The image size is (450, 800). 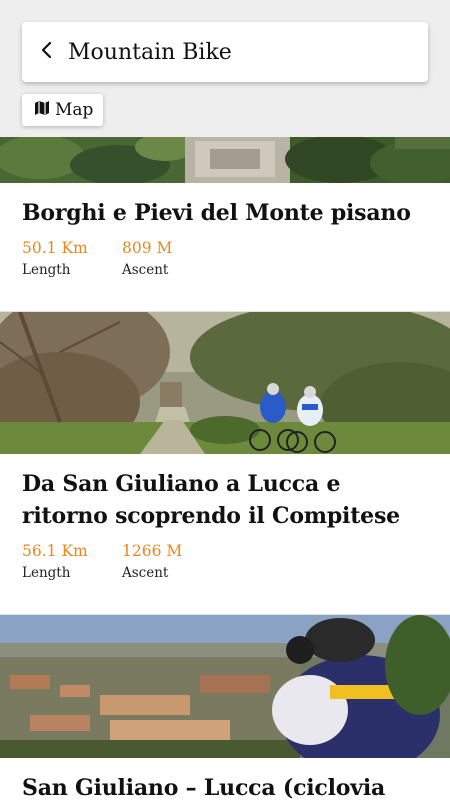 I want to click on ascent-value: 1266 M, so click(x=152, y=551).